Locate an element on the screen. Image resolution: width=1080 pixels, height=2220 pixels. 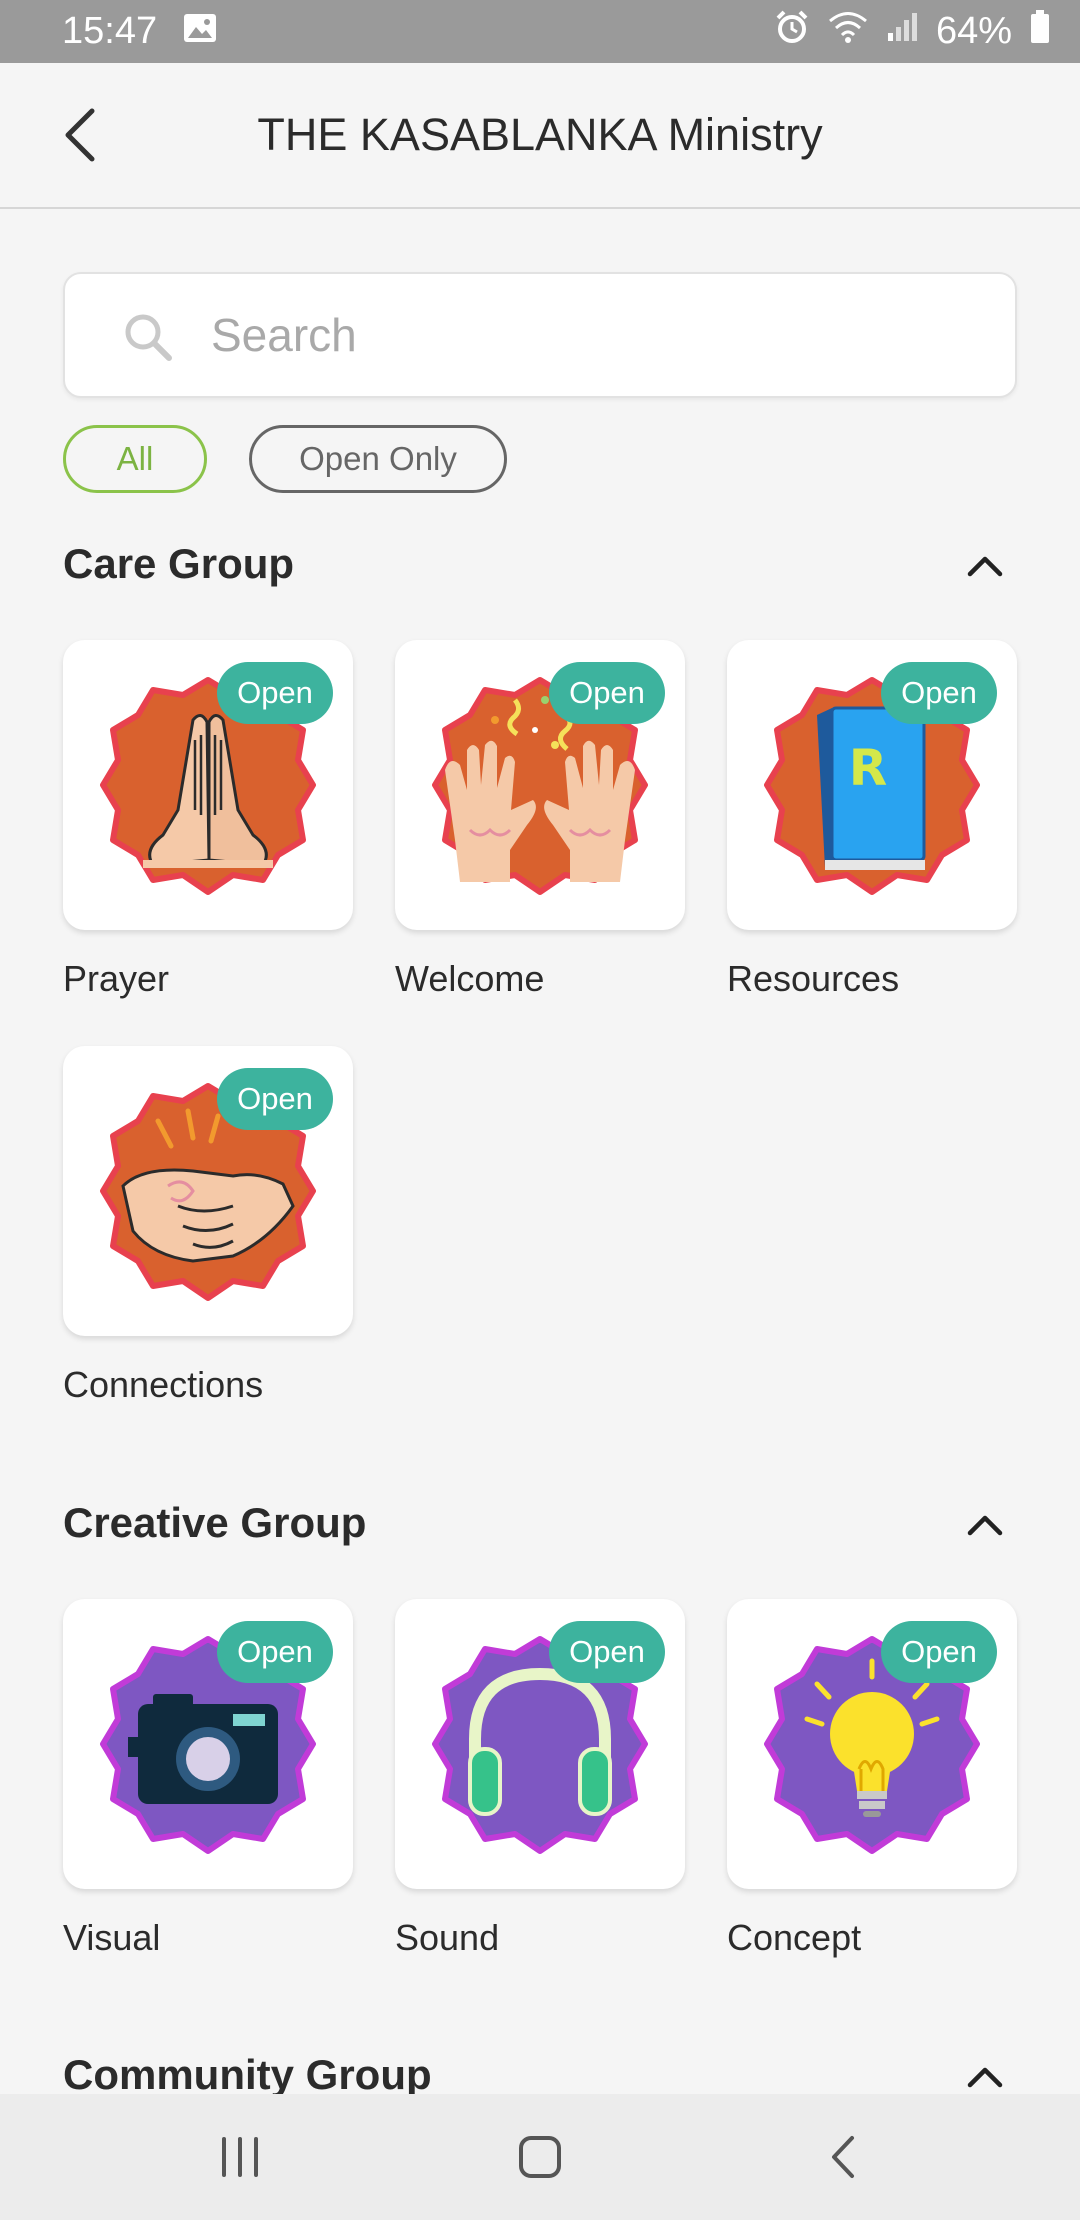
tile-label-sound: Sound is located at coordinates (447, 1937).